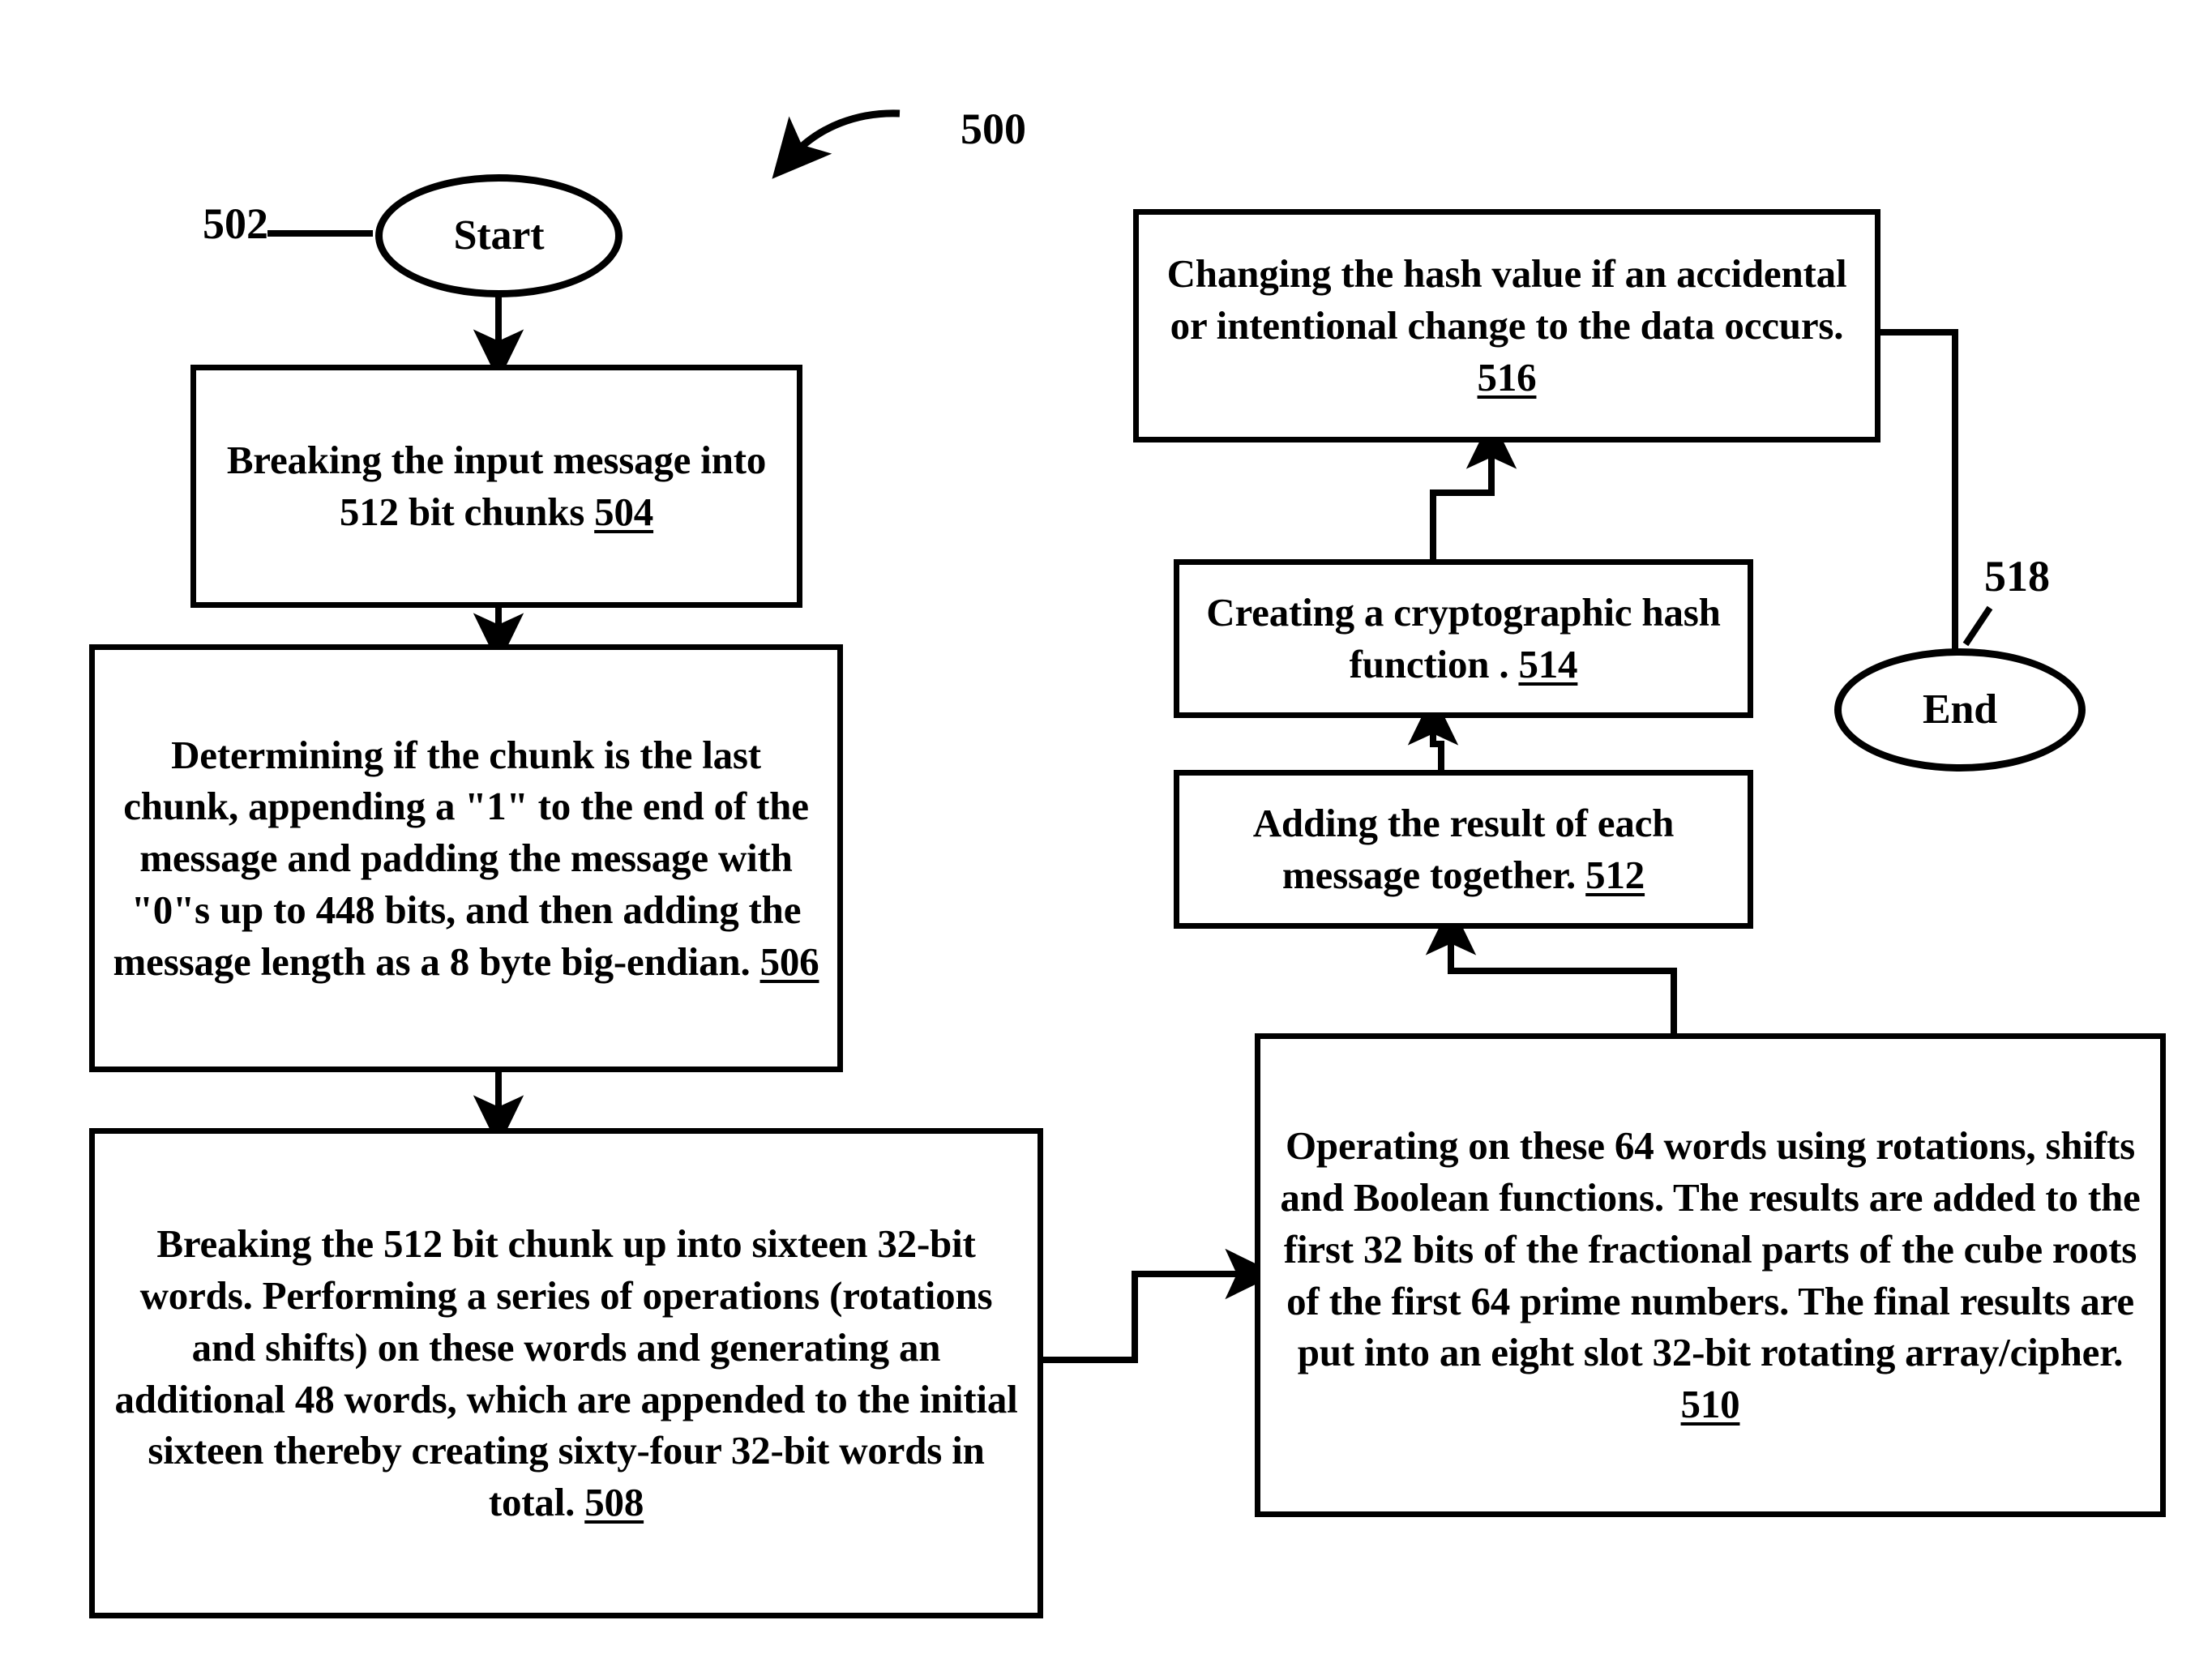 The width and height of the screenshot is (2212, 1680). What do you see at coordinates (1548, 664) in the screenshot?
I see `node-step-514-ref: 514` at bounding box center [1548, 664].